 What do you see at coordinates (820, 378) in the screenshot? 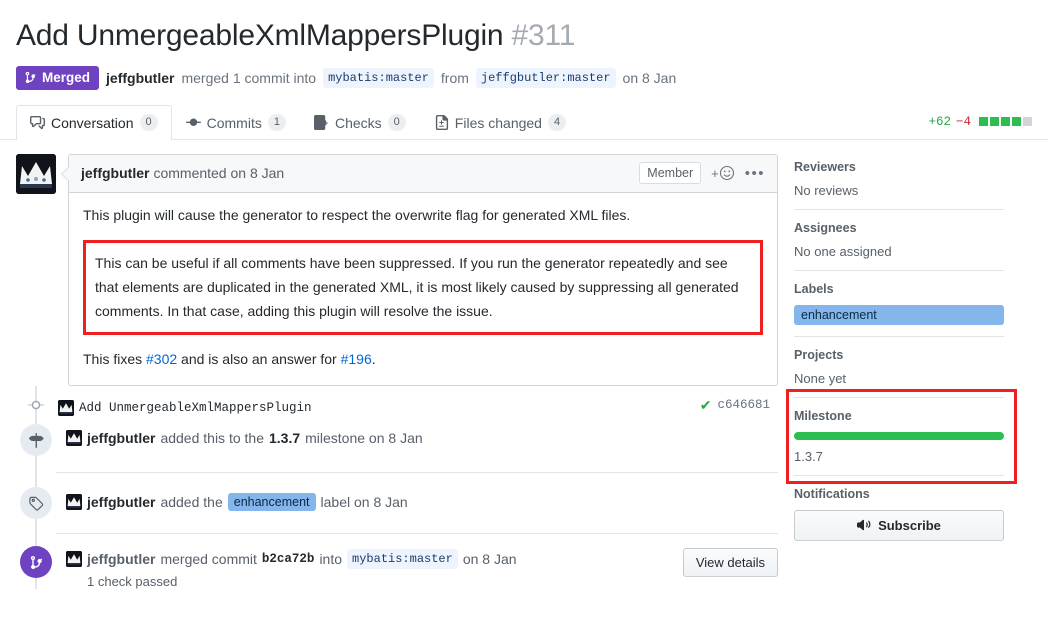
I see `projects-value: None yet` at bounding box center [820, 378].